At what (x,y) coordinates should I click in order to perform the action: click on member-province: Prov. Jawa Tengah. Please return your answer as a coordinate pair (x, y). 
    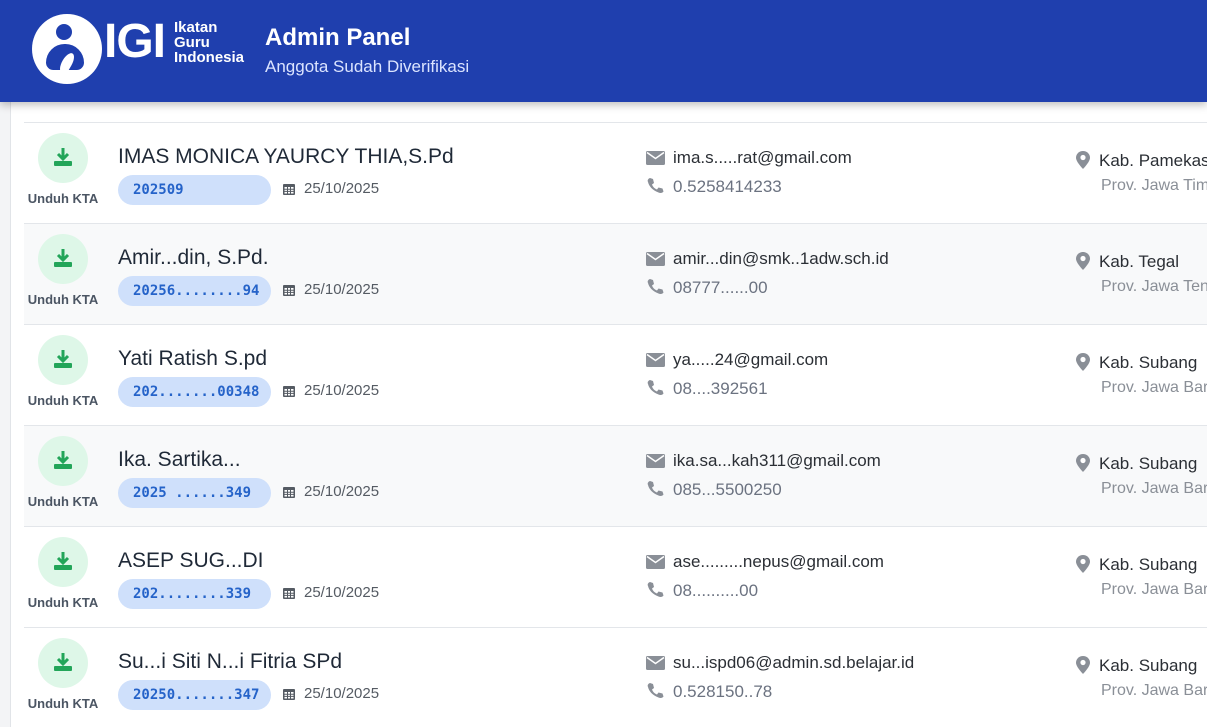
    Looking at the image, I should click on (1154, 286).